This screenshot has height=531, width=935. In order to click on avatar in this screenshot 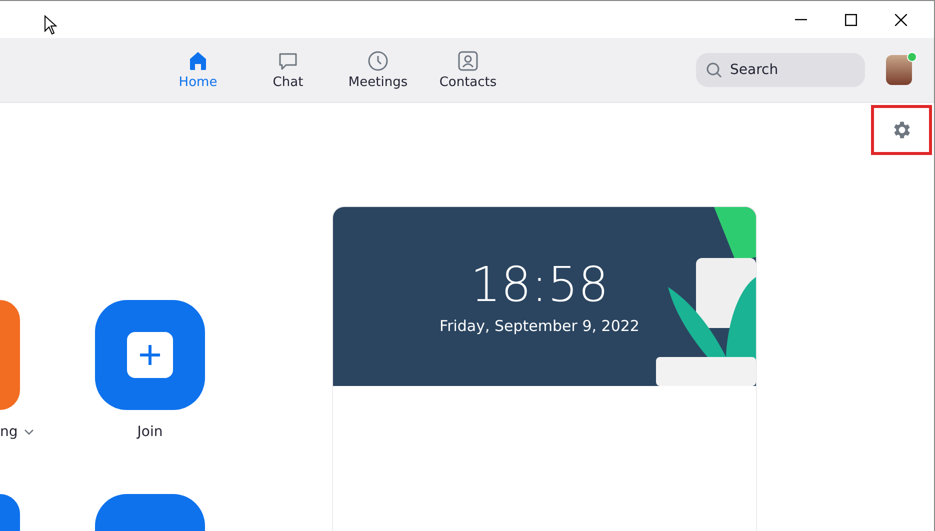, I will do `click(899, 70)`.